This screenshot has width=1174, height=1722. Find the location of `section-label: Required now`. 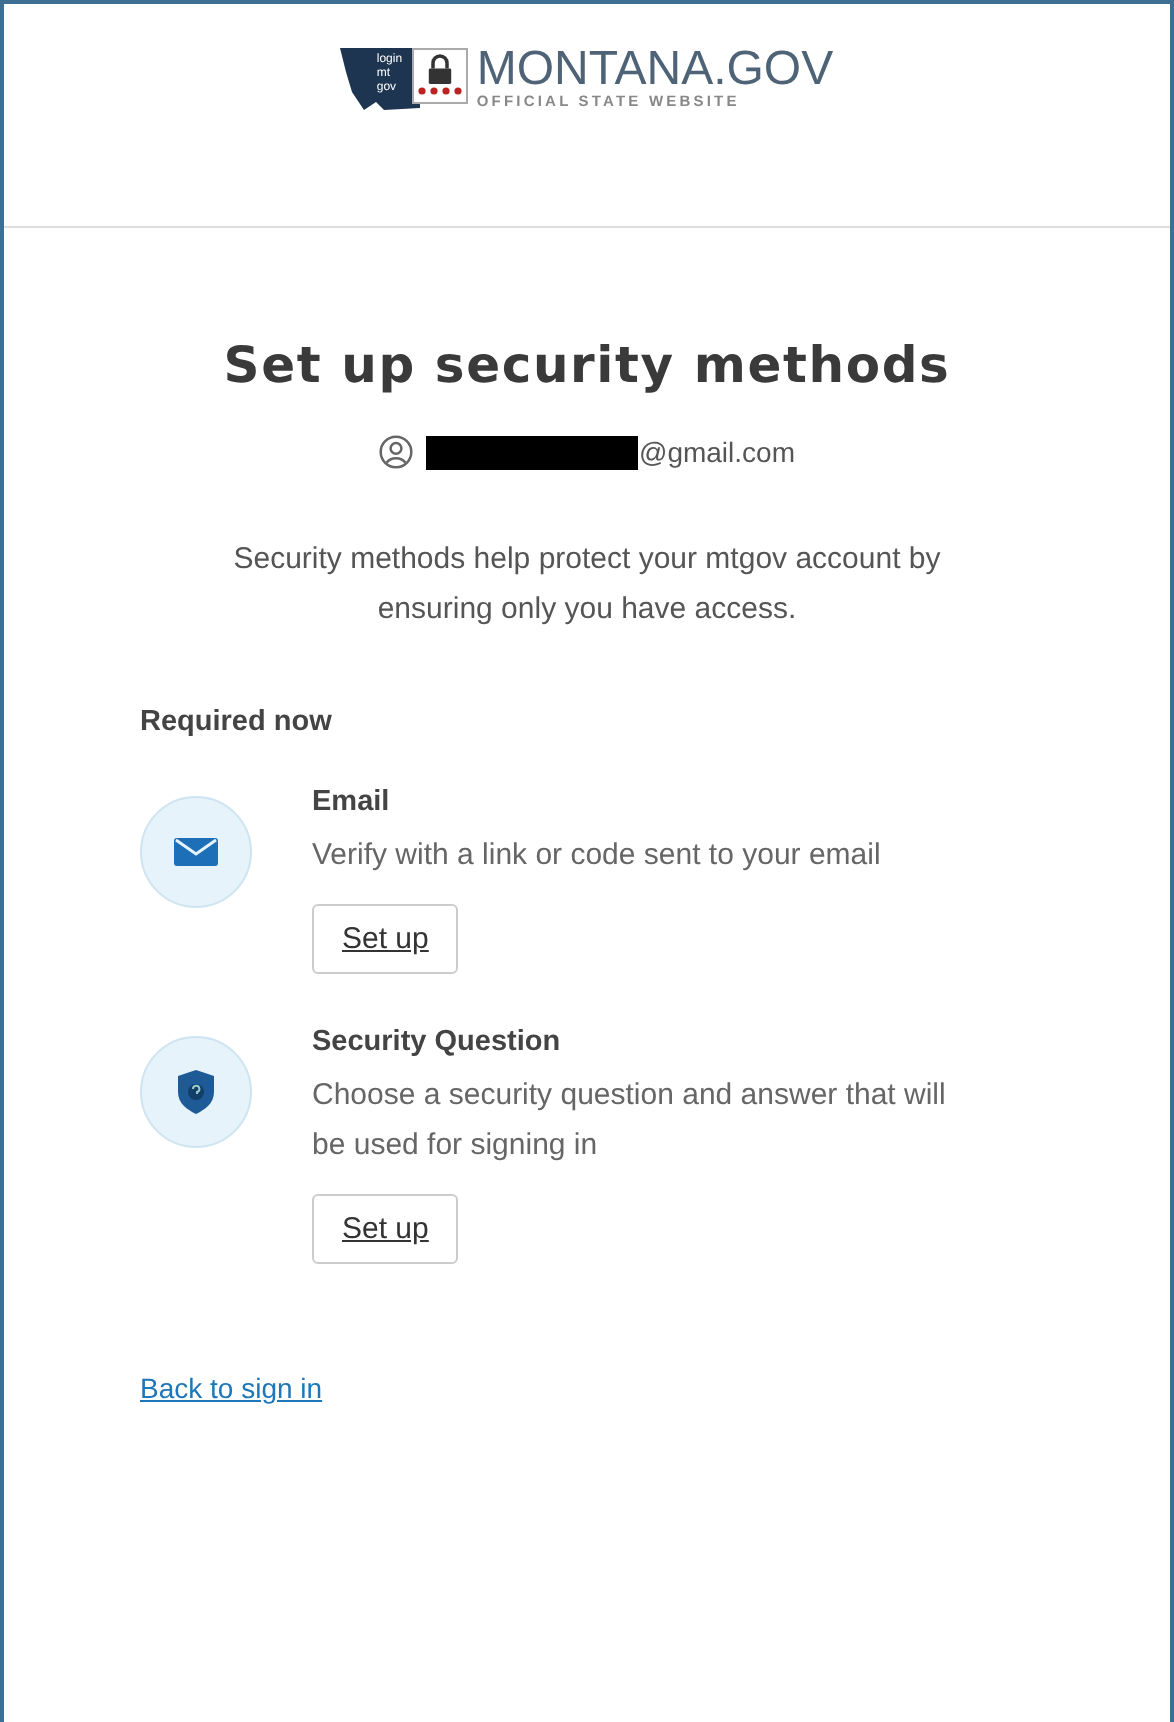

section-label: Required now is located at coordinates (237, 722).